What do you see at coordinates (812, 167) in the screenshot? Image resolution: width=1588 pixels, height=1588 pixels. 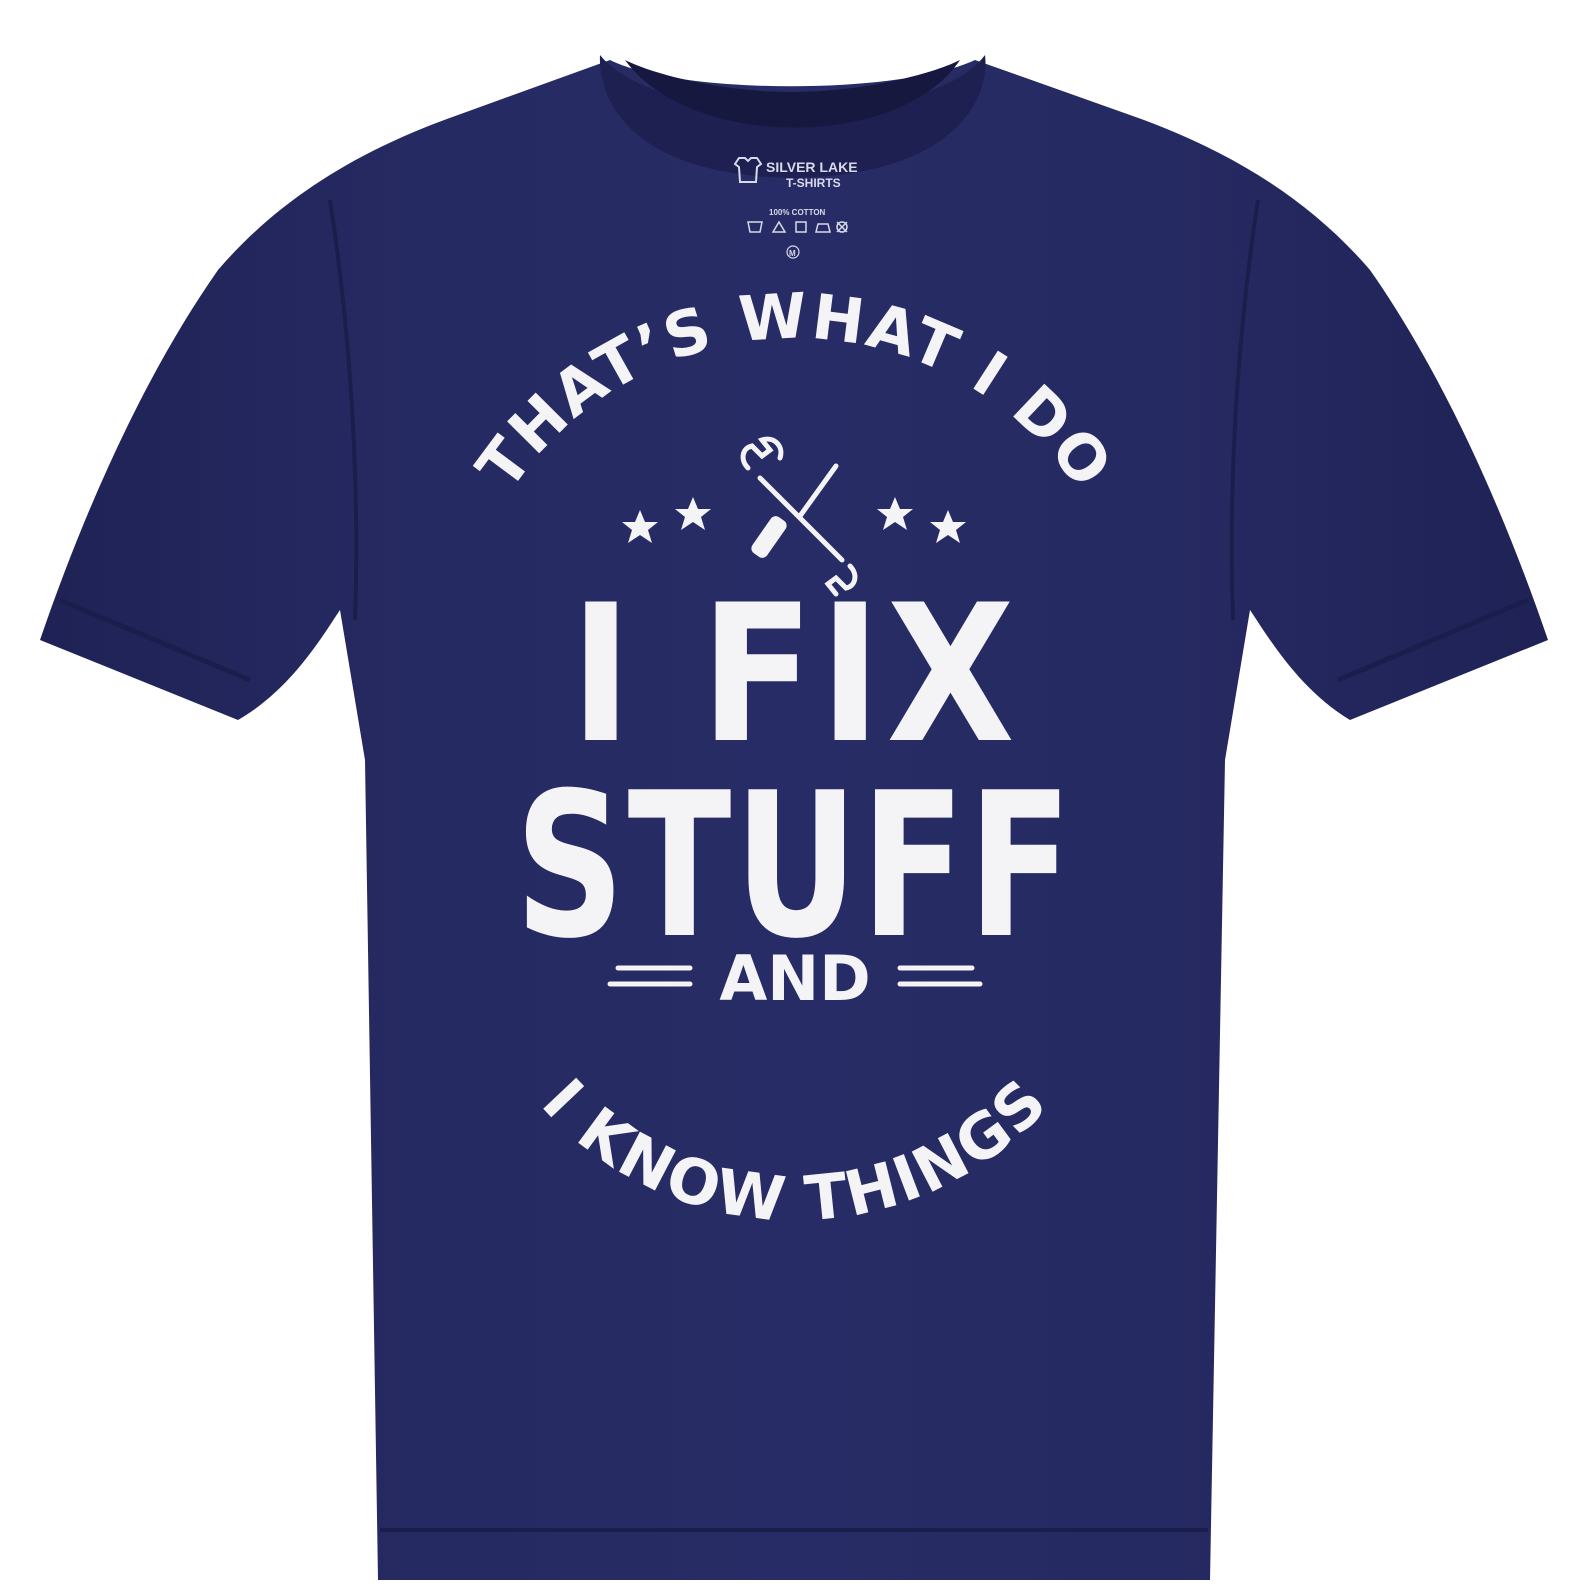 I see `brand-name: SILVER LAKE` at bounding box center [812, 167].